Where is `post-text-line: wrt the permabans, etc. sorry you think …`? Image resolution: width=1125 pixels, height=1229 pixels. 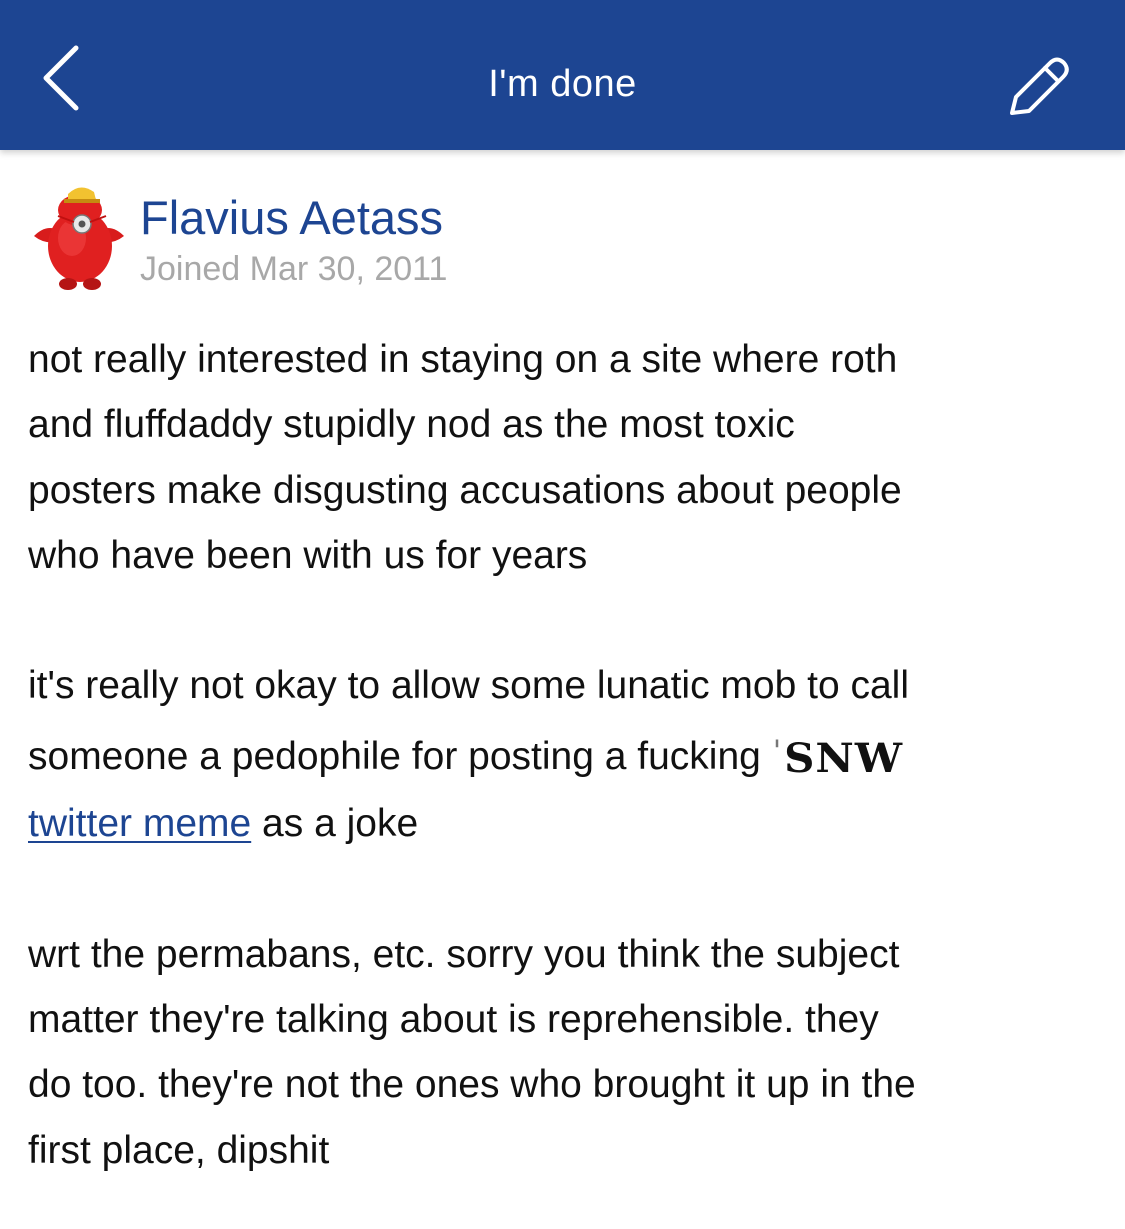 post-text-line: wrt the permabans, etc. sorry you think … is located at coordinates (464, 954).